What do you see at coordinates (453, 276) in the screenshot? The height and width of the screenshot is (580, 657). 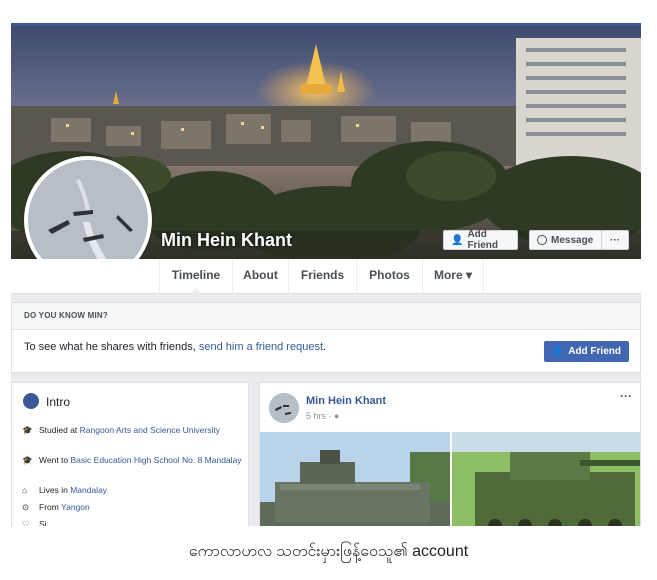 I see `tab-more: More ▾` at bounding box center [453, 276].